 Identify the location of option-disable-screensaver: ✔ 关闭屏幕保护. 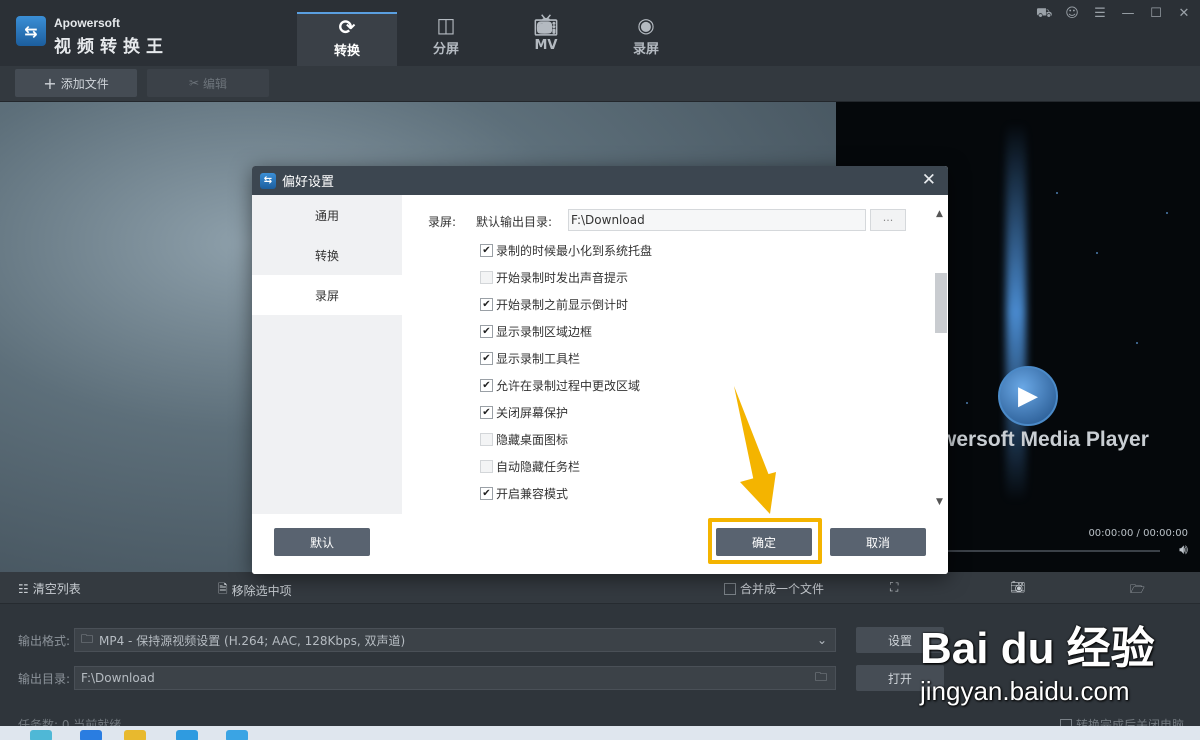
(524, 412).